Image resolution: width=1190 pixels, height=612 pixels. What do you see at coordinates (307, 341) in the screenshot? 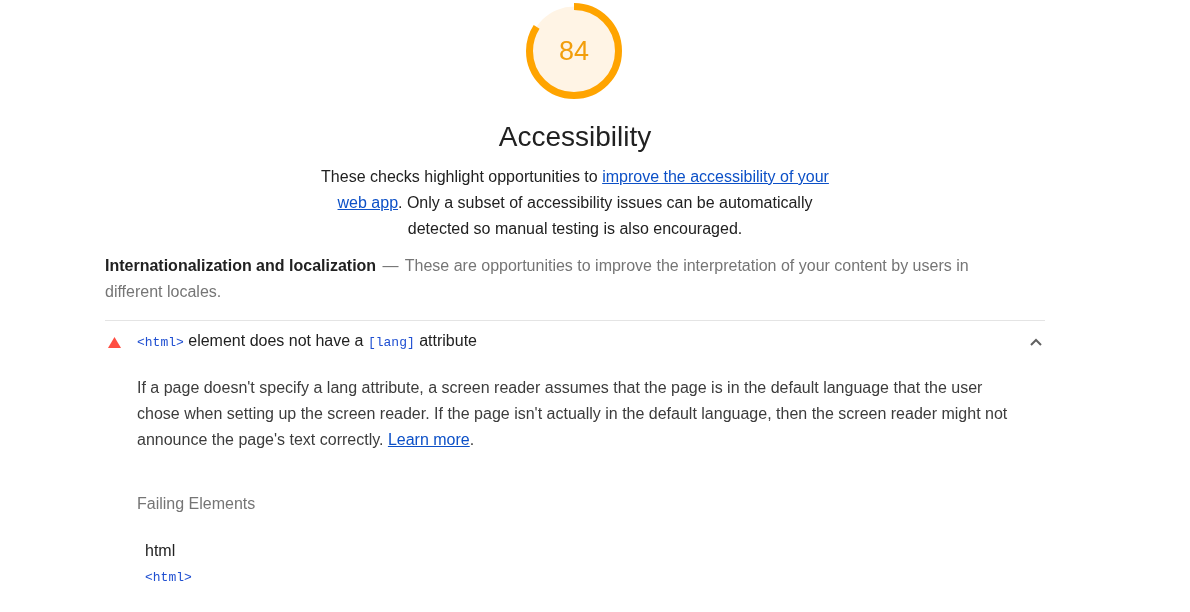
I see `audit-title: <html> element does not have a [lang] attribute` at bounding box center [307, 341].